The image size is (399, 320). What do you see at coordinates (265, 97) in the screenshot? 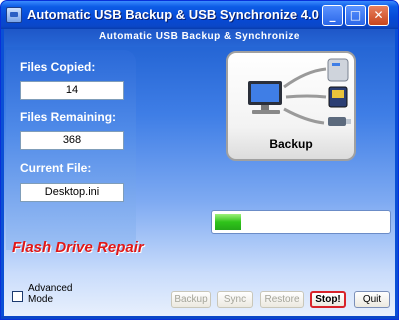
I see `computer-icon` at bounding box center [265, 97].